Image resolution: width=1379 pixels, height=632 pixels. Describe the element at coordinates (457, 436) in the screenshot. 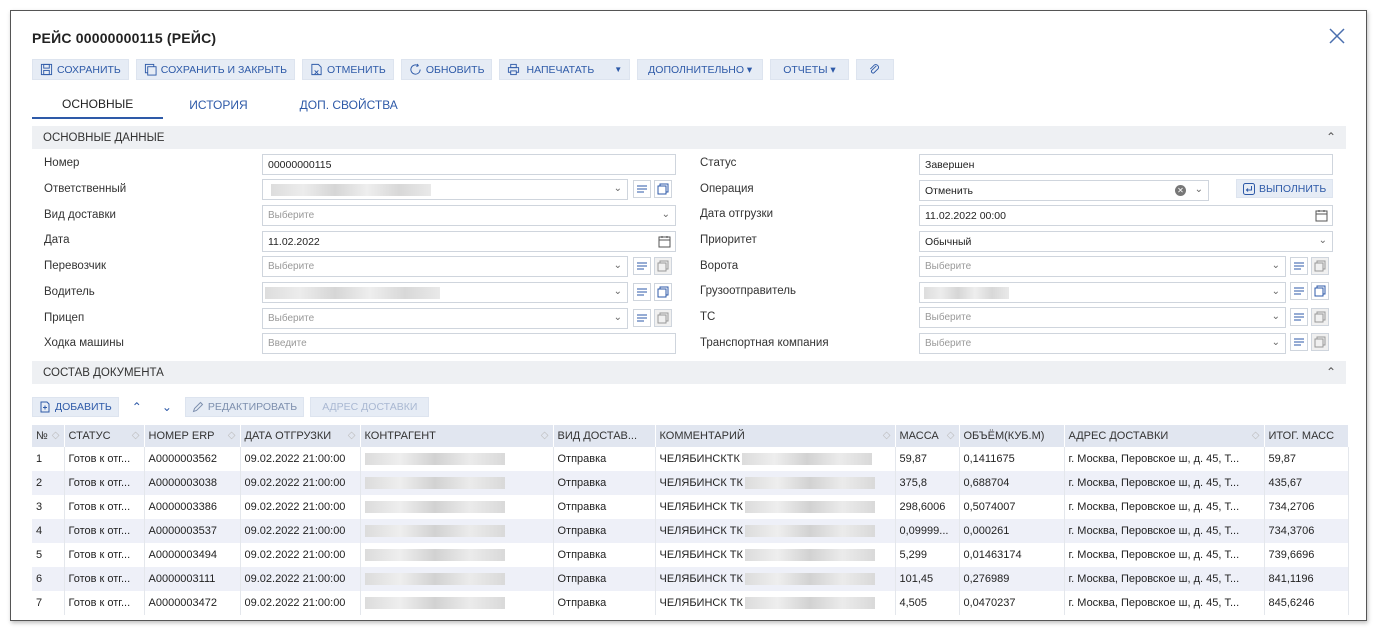

I see `col-header-counterparty: КОНТРАГЕНТ ◇` at that location.